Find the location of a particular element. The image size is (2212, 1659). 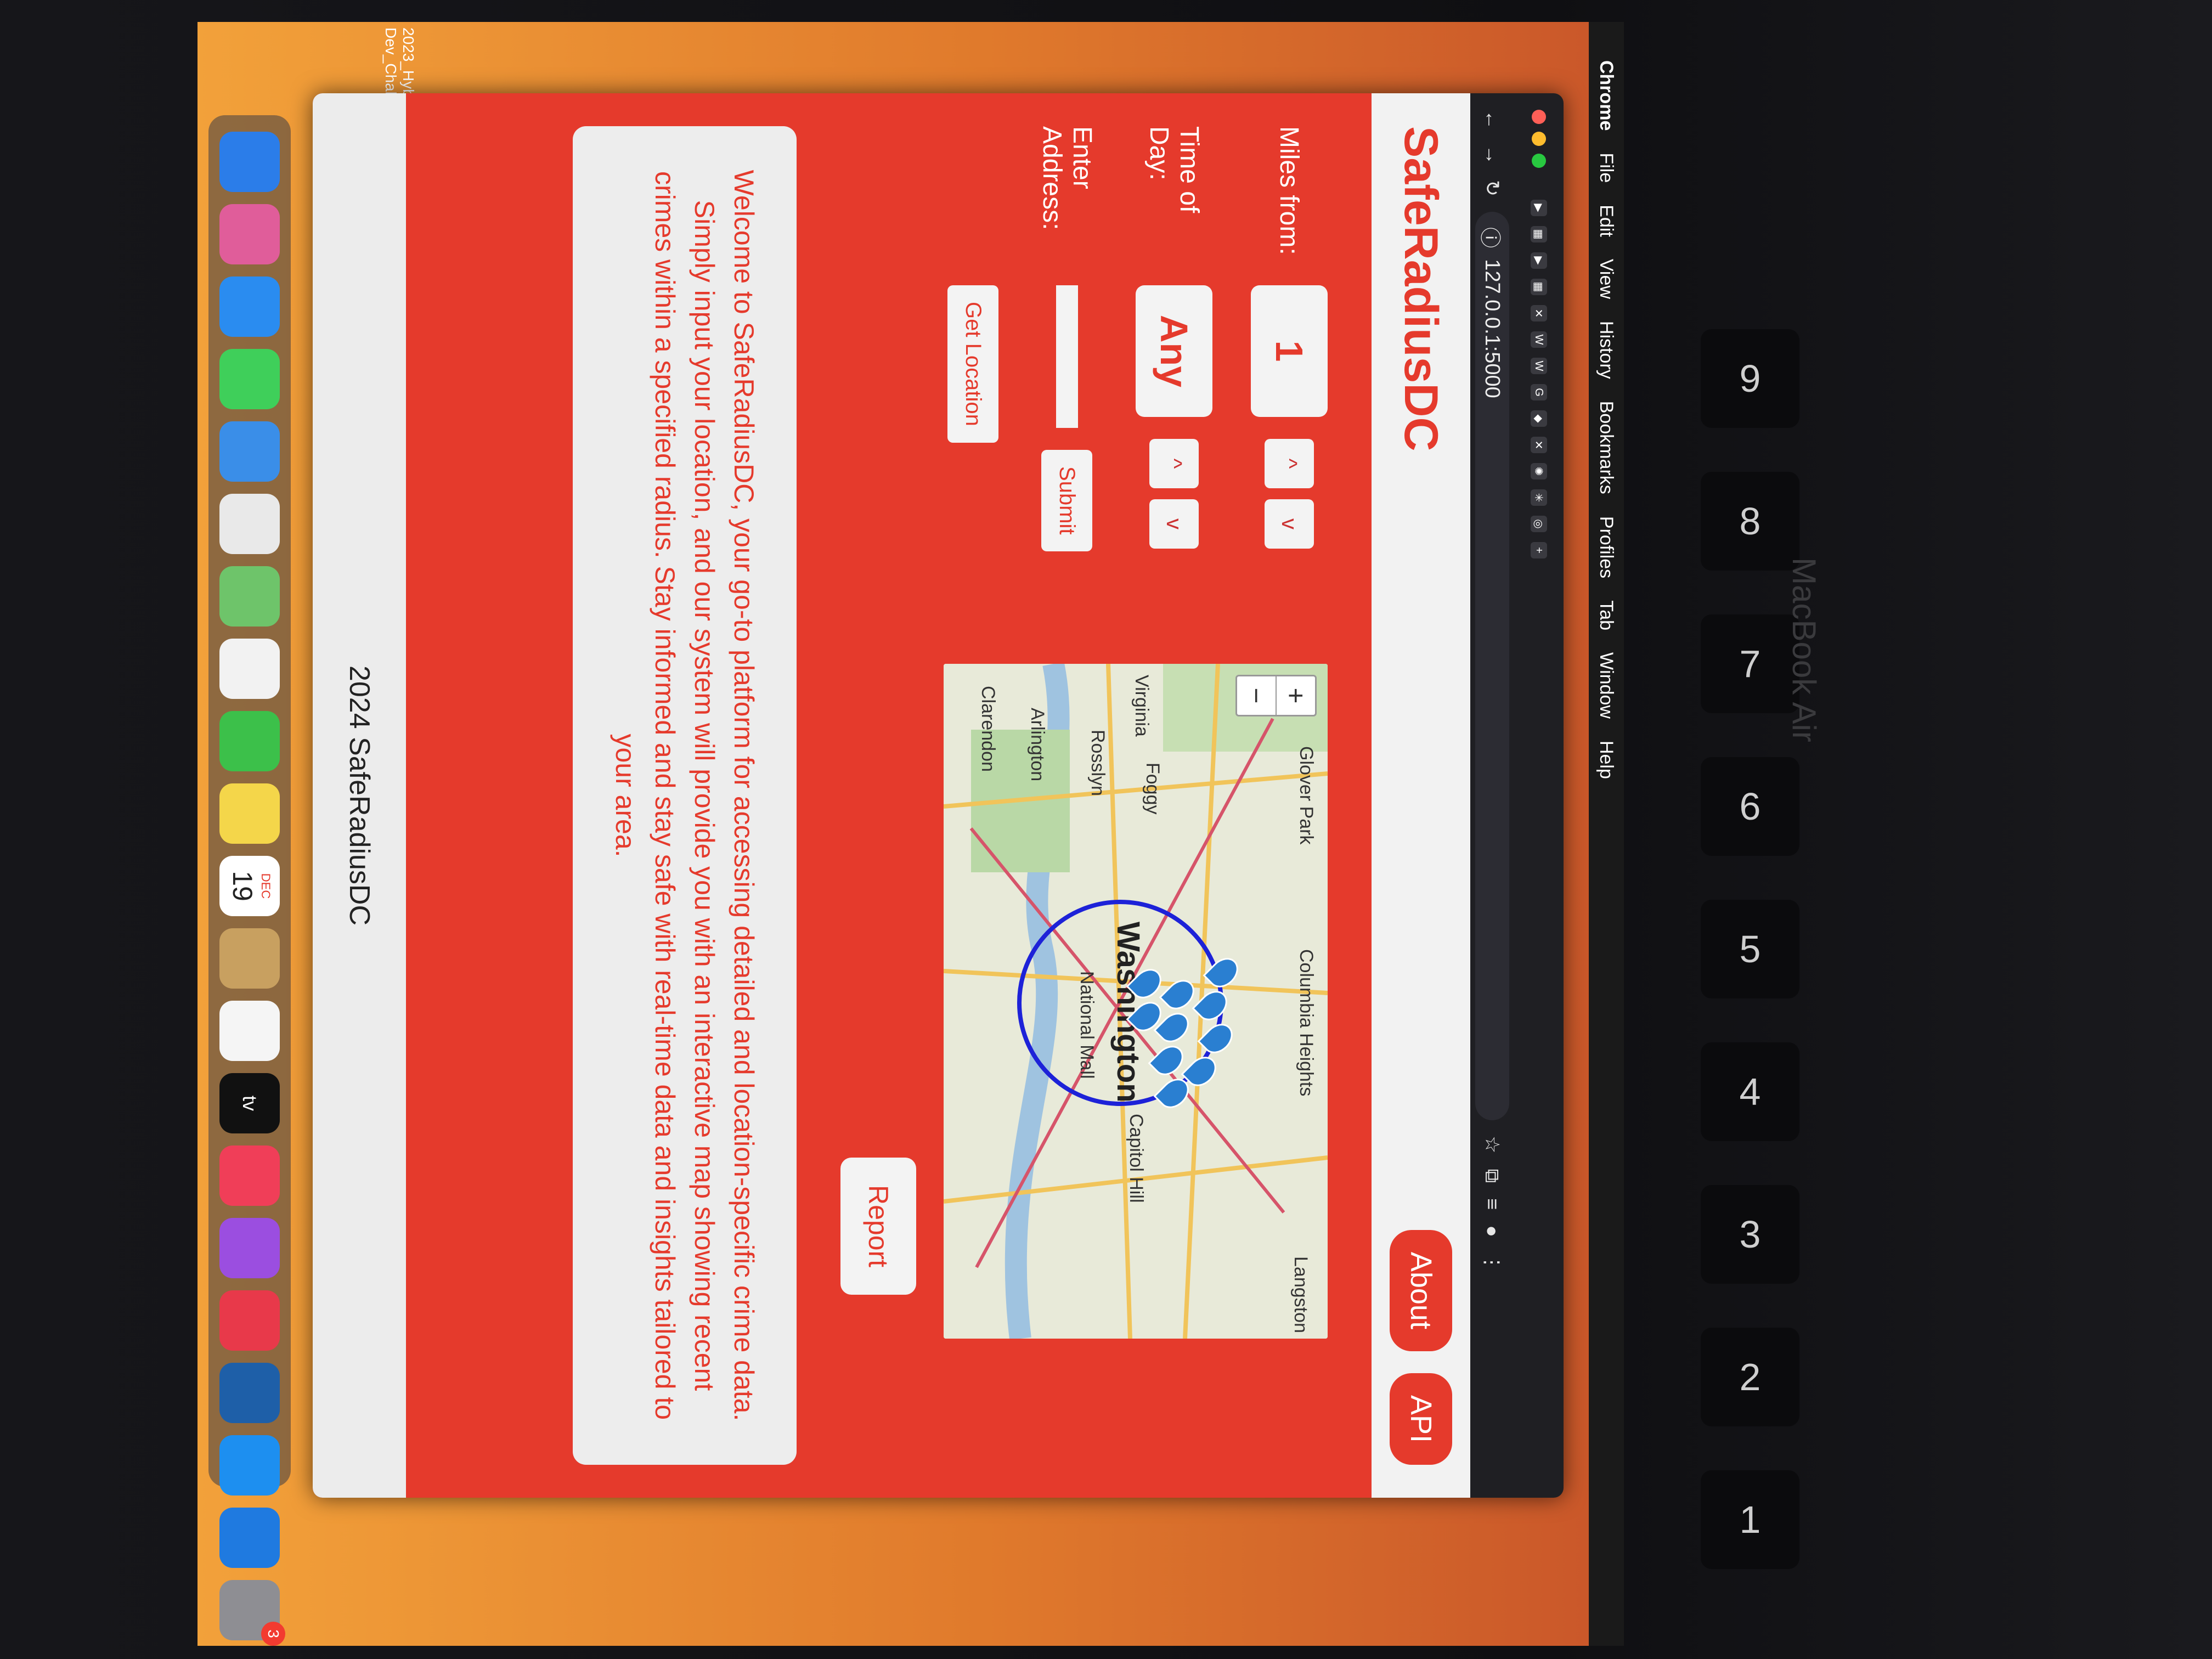

facetime-icon is located at coordinates (250, 741).